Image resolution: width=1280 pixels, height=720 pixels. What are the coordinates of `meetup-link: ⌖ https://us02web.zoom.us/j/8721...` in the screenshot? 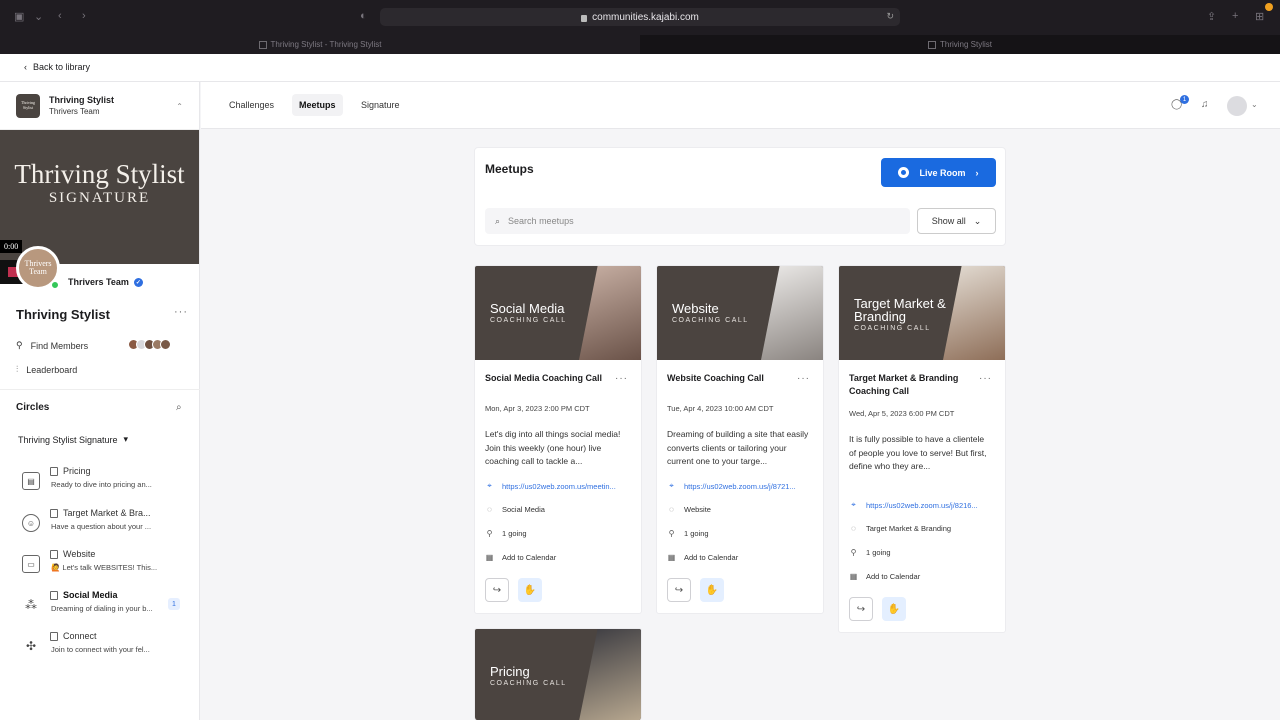 It's located at (731, 486).